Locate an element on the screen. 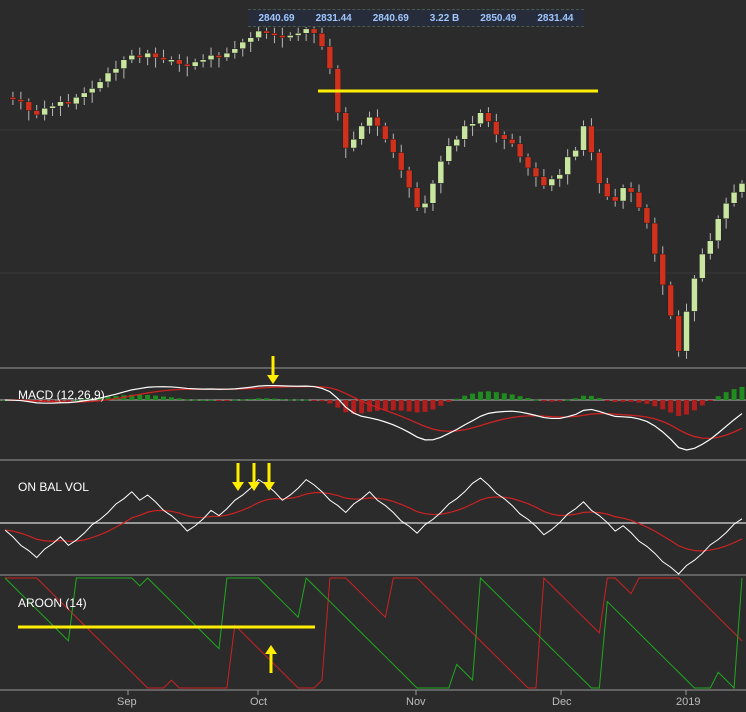 The image size is (746, 712). x-label-2019: 2019 is located at coordinates (688, 702).